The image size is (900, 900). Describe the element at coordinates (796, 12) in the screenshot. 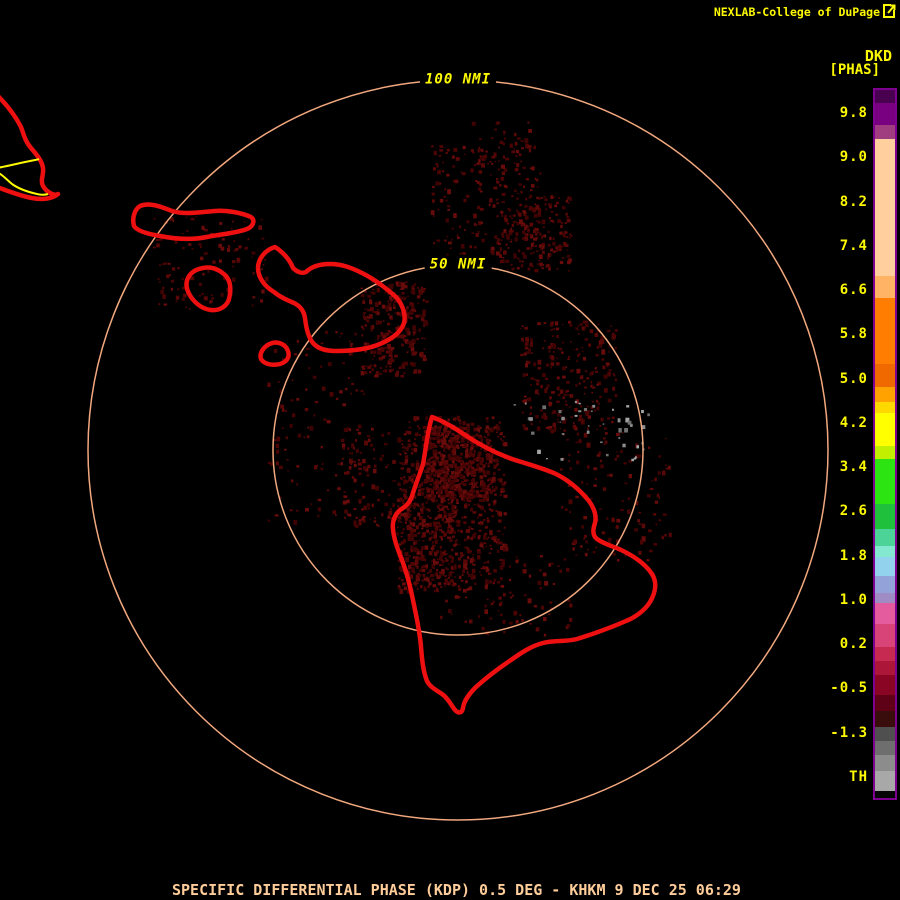

I see `page-title: NEXLAB-College of DuPage` at that location.